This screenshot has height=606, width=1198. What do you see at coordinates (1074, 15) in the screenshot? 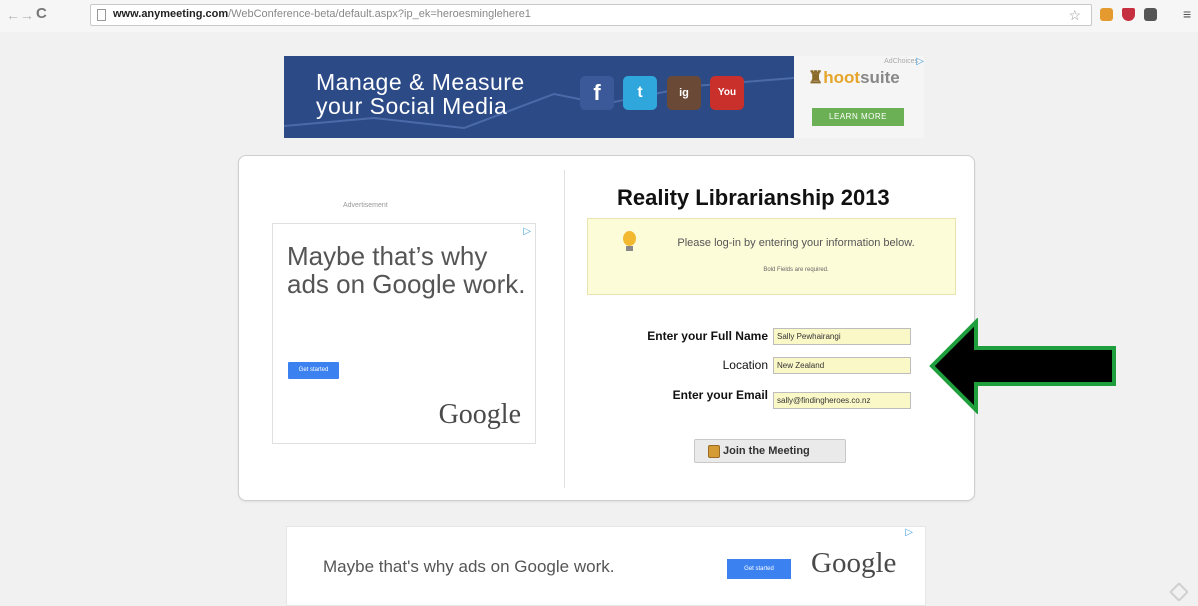
I see `bookmark-star-icon: ☆` at bounding box center [1074, 15].